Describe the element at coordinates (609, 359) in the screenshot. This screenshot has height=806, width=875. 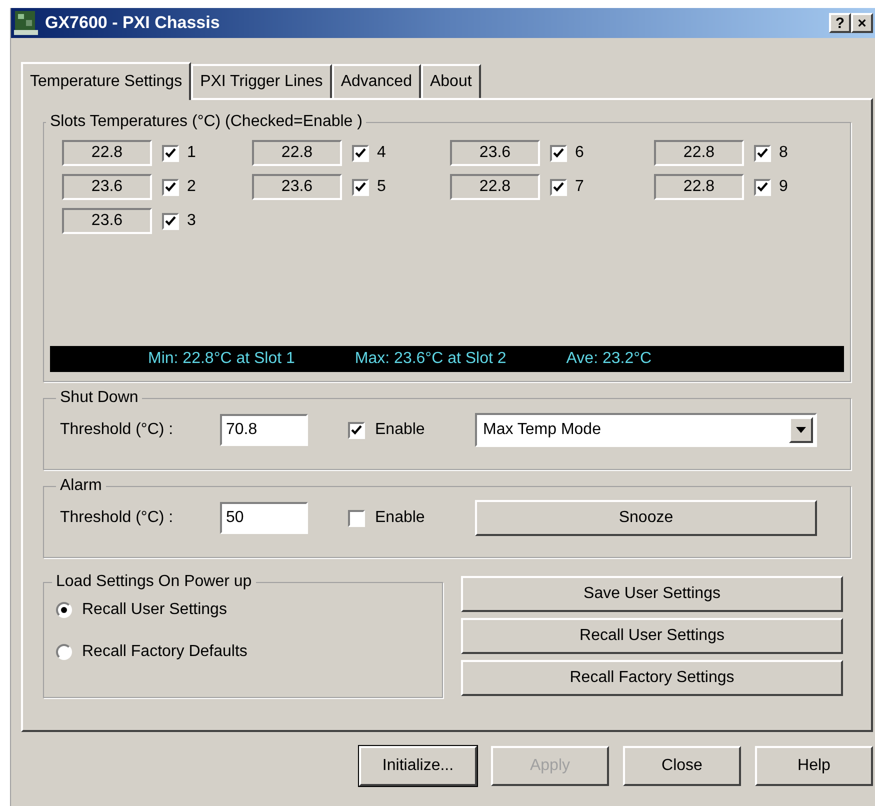
I see `summary-text: Ave: 23.2°C` at that location.